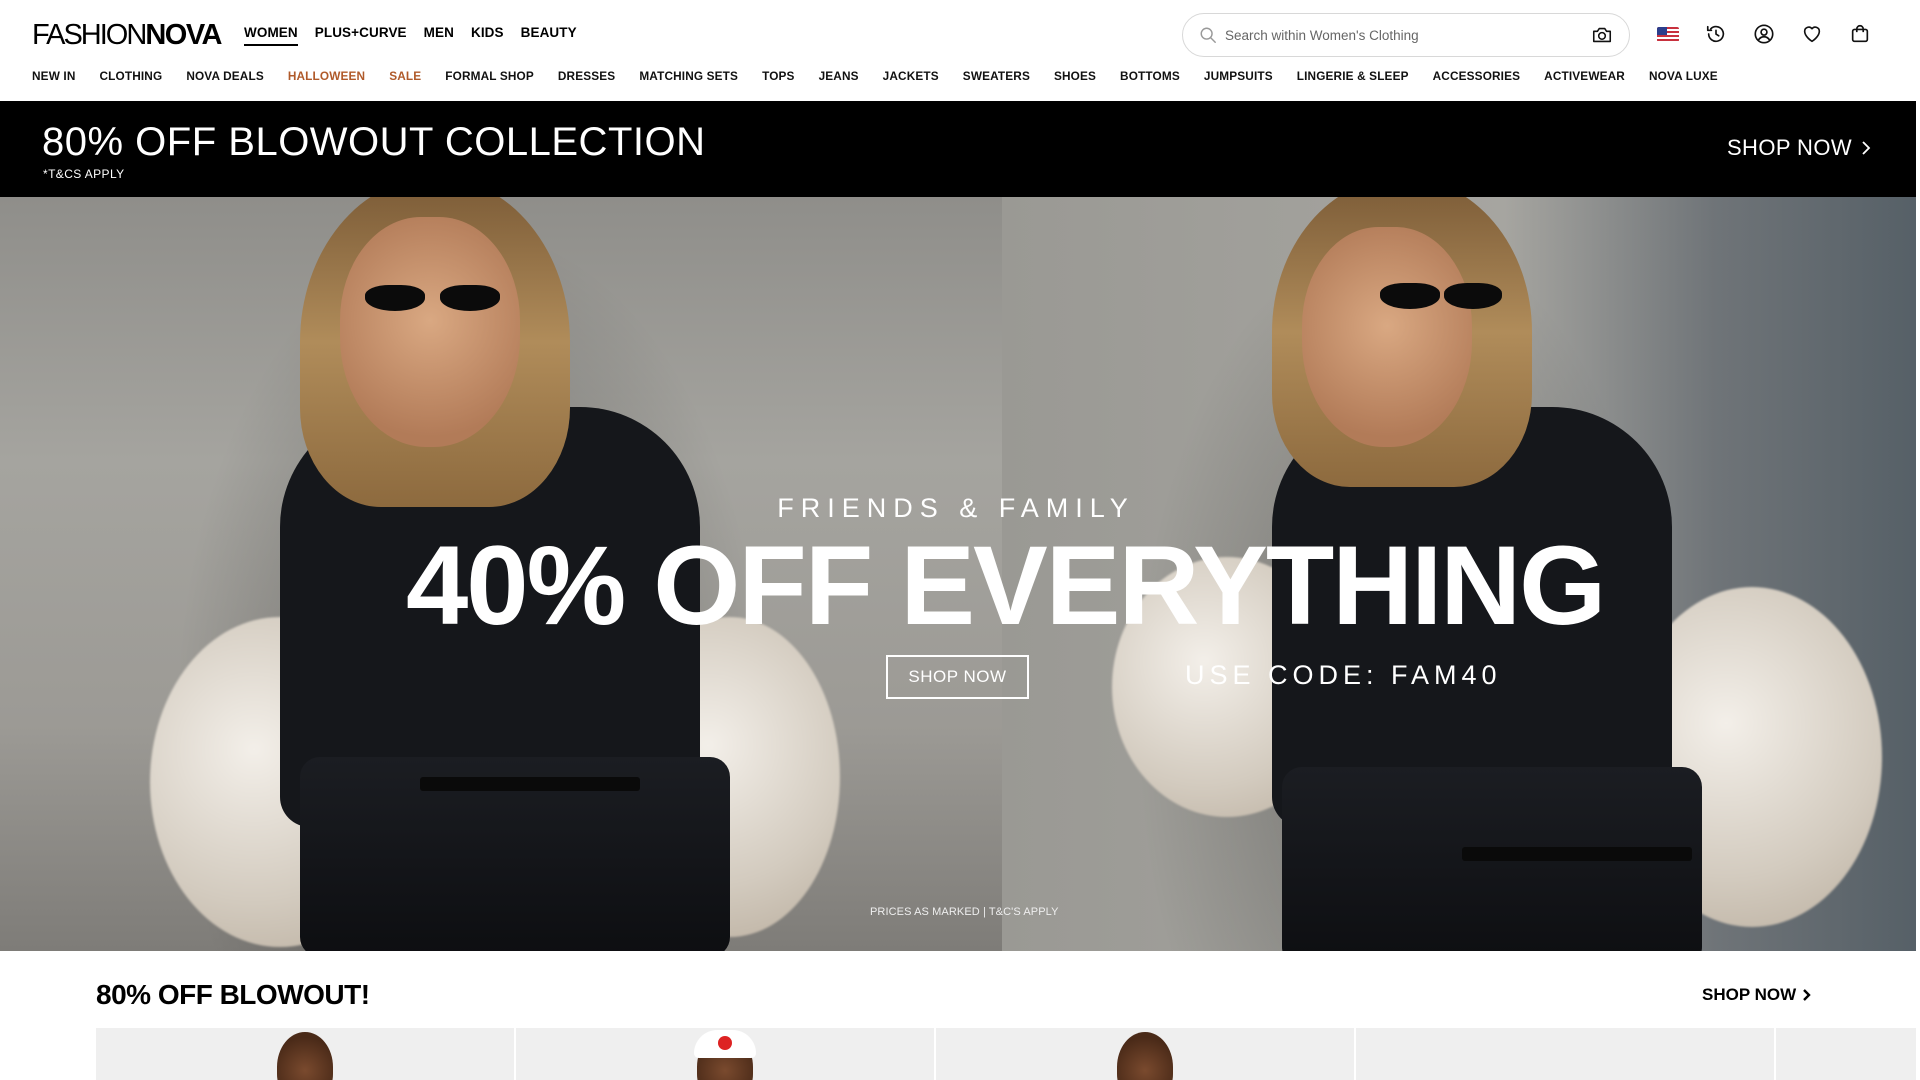  What do you see at coordinates (489, 76) in the screenshot?
I see `cat-formal-shop: FORMAL SHOP` at bounding box center [489, 76].